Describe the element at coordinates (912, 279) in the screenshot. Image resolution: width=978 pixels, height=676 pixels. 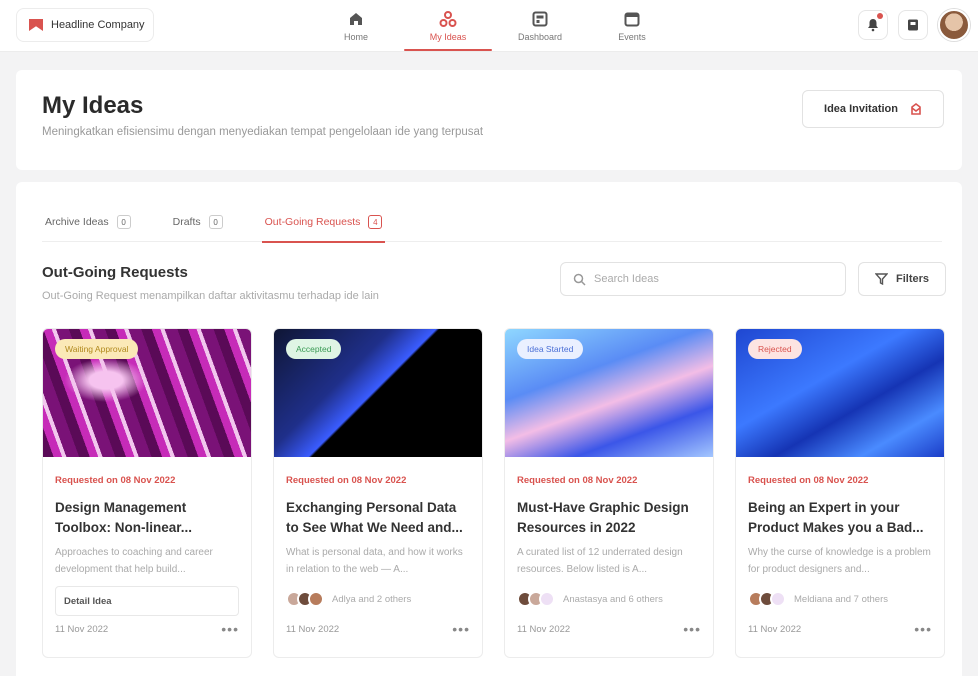
I see `filters-label: Filters` at that location.